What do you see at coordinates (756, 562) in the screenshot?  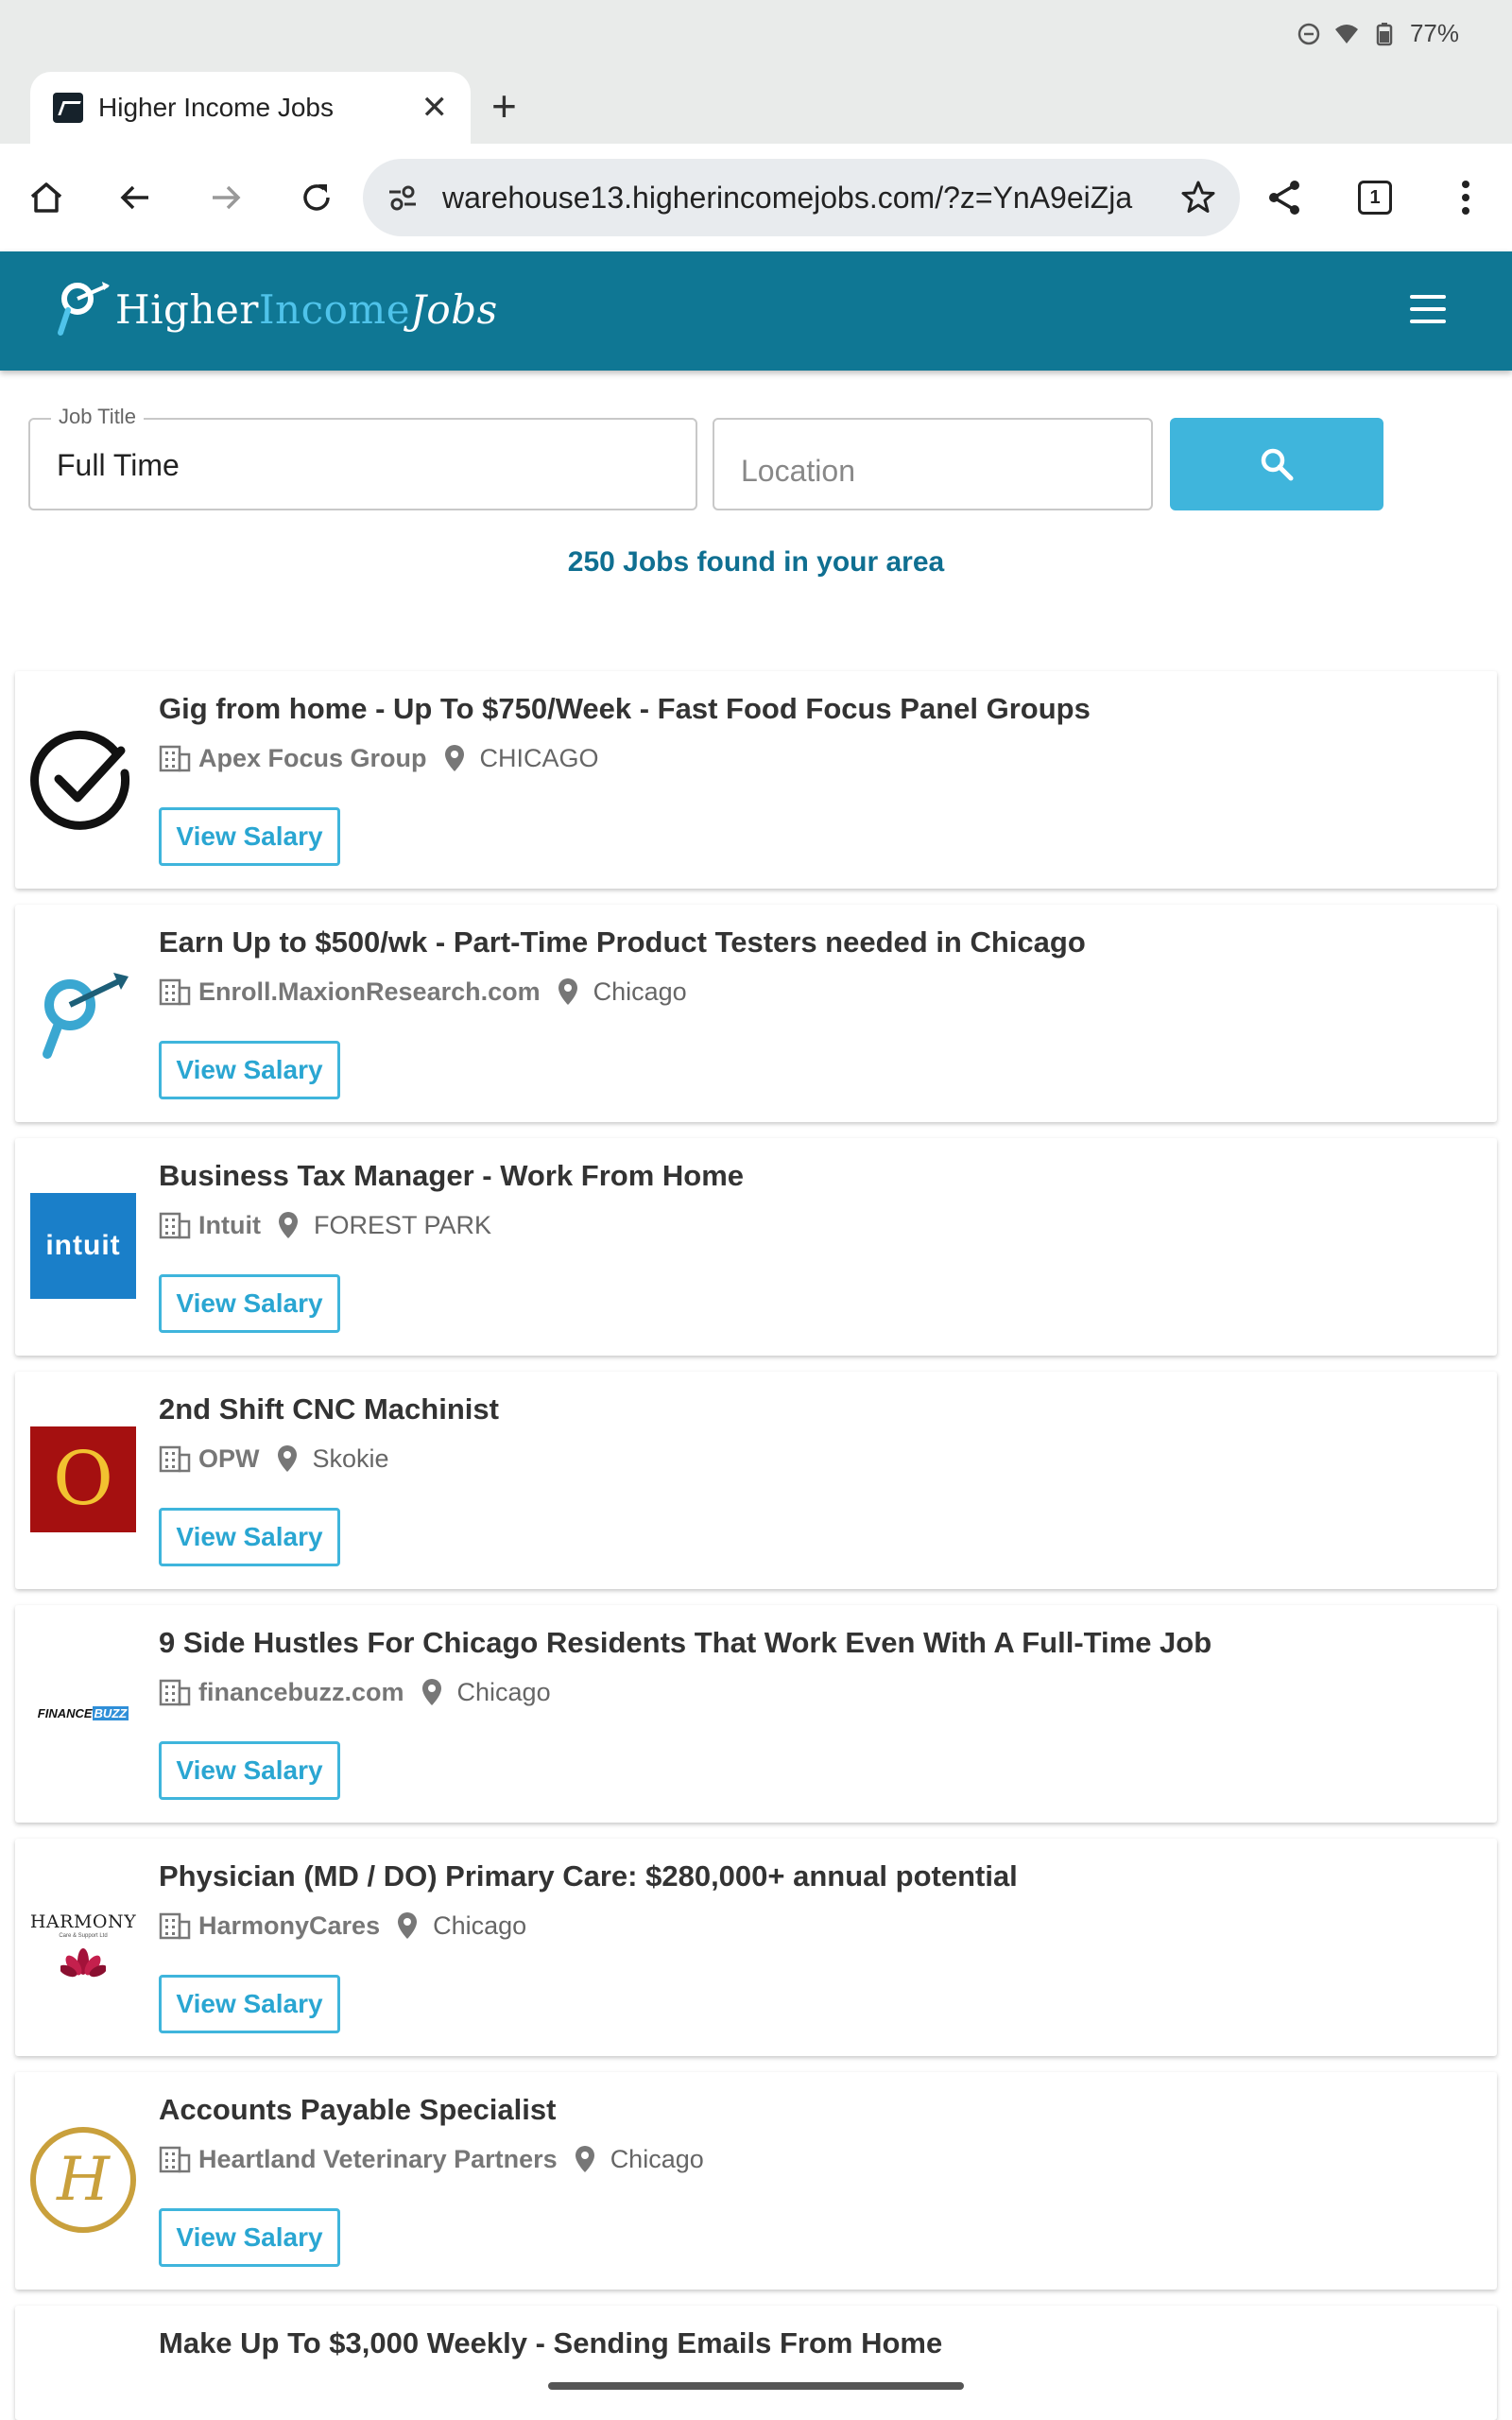 I see `results-count: 250 Jobs found in your area` at bounding box center [756, 562].